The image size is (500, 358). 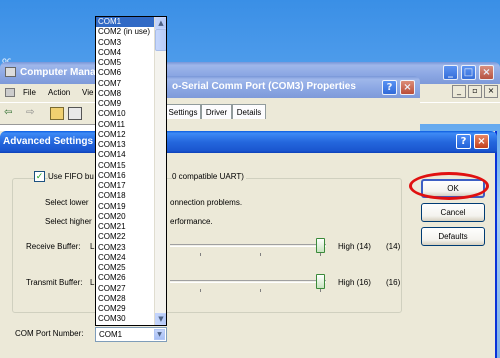 I want to click on com-port-option: COM23, so click(x=125, y=248).